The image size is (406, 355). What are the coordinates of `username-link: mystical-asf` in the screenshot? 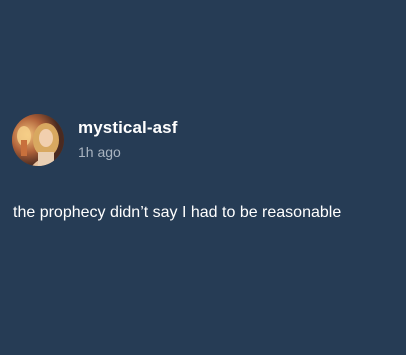 It's located at (127, 128).